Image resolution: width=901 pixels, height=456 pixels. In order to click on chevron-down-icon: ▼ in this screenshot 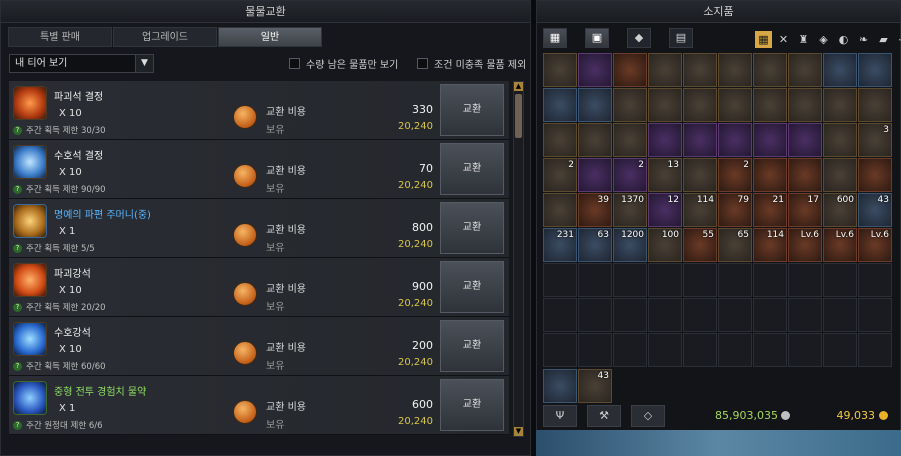, I will do `click(144, 63)`.